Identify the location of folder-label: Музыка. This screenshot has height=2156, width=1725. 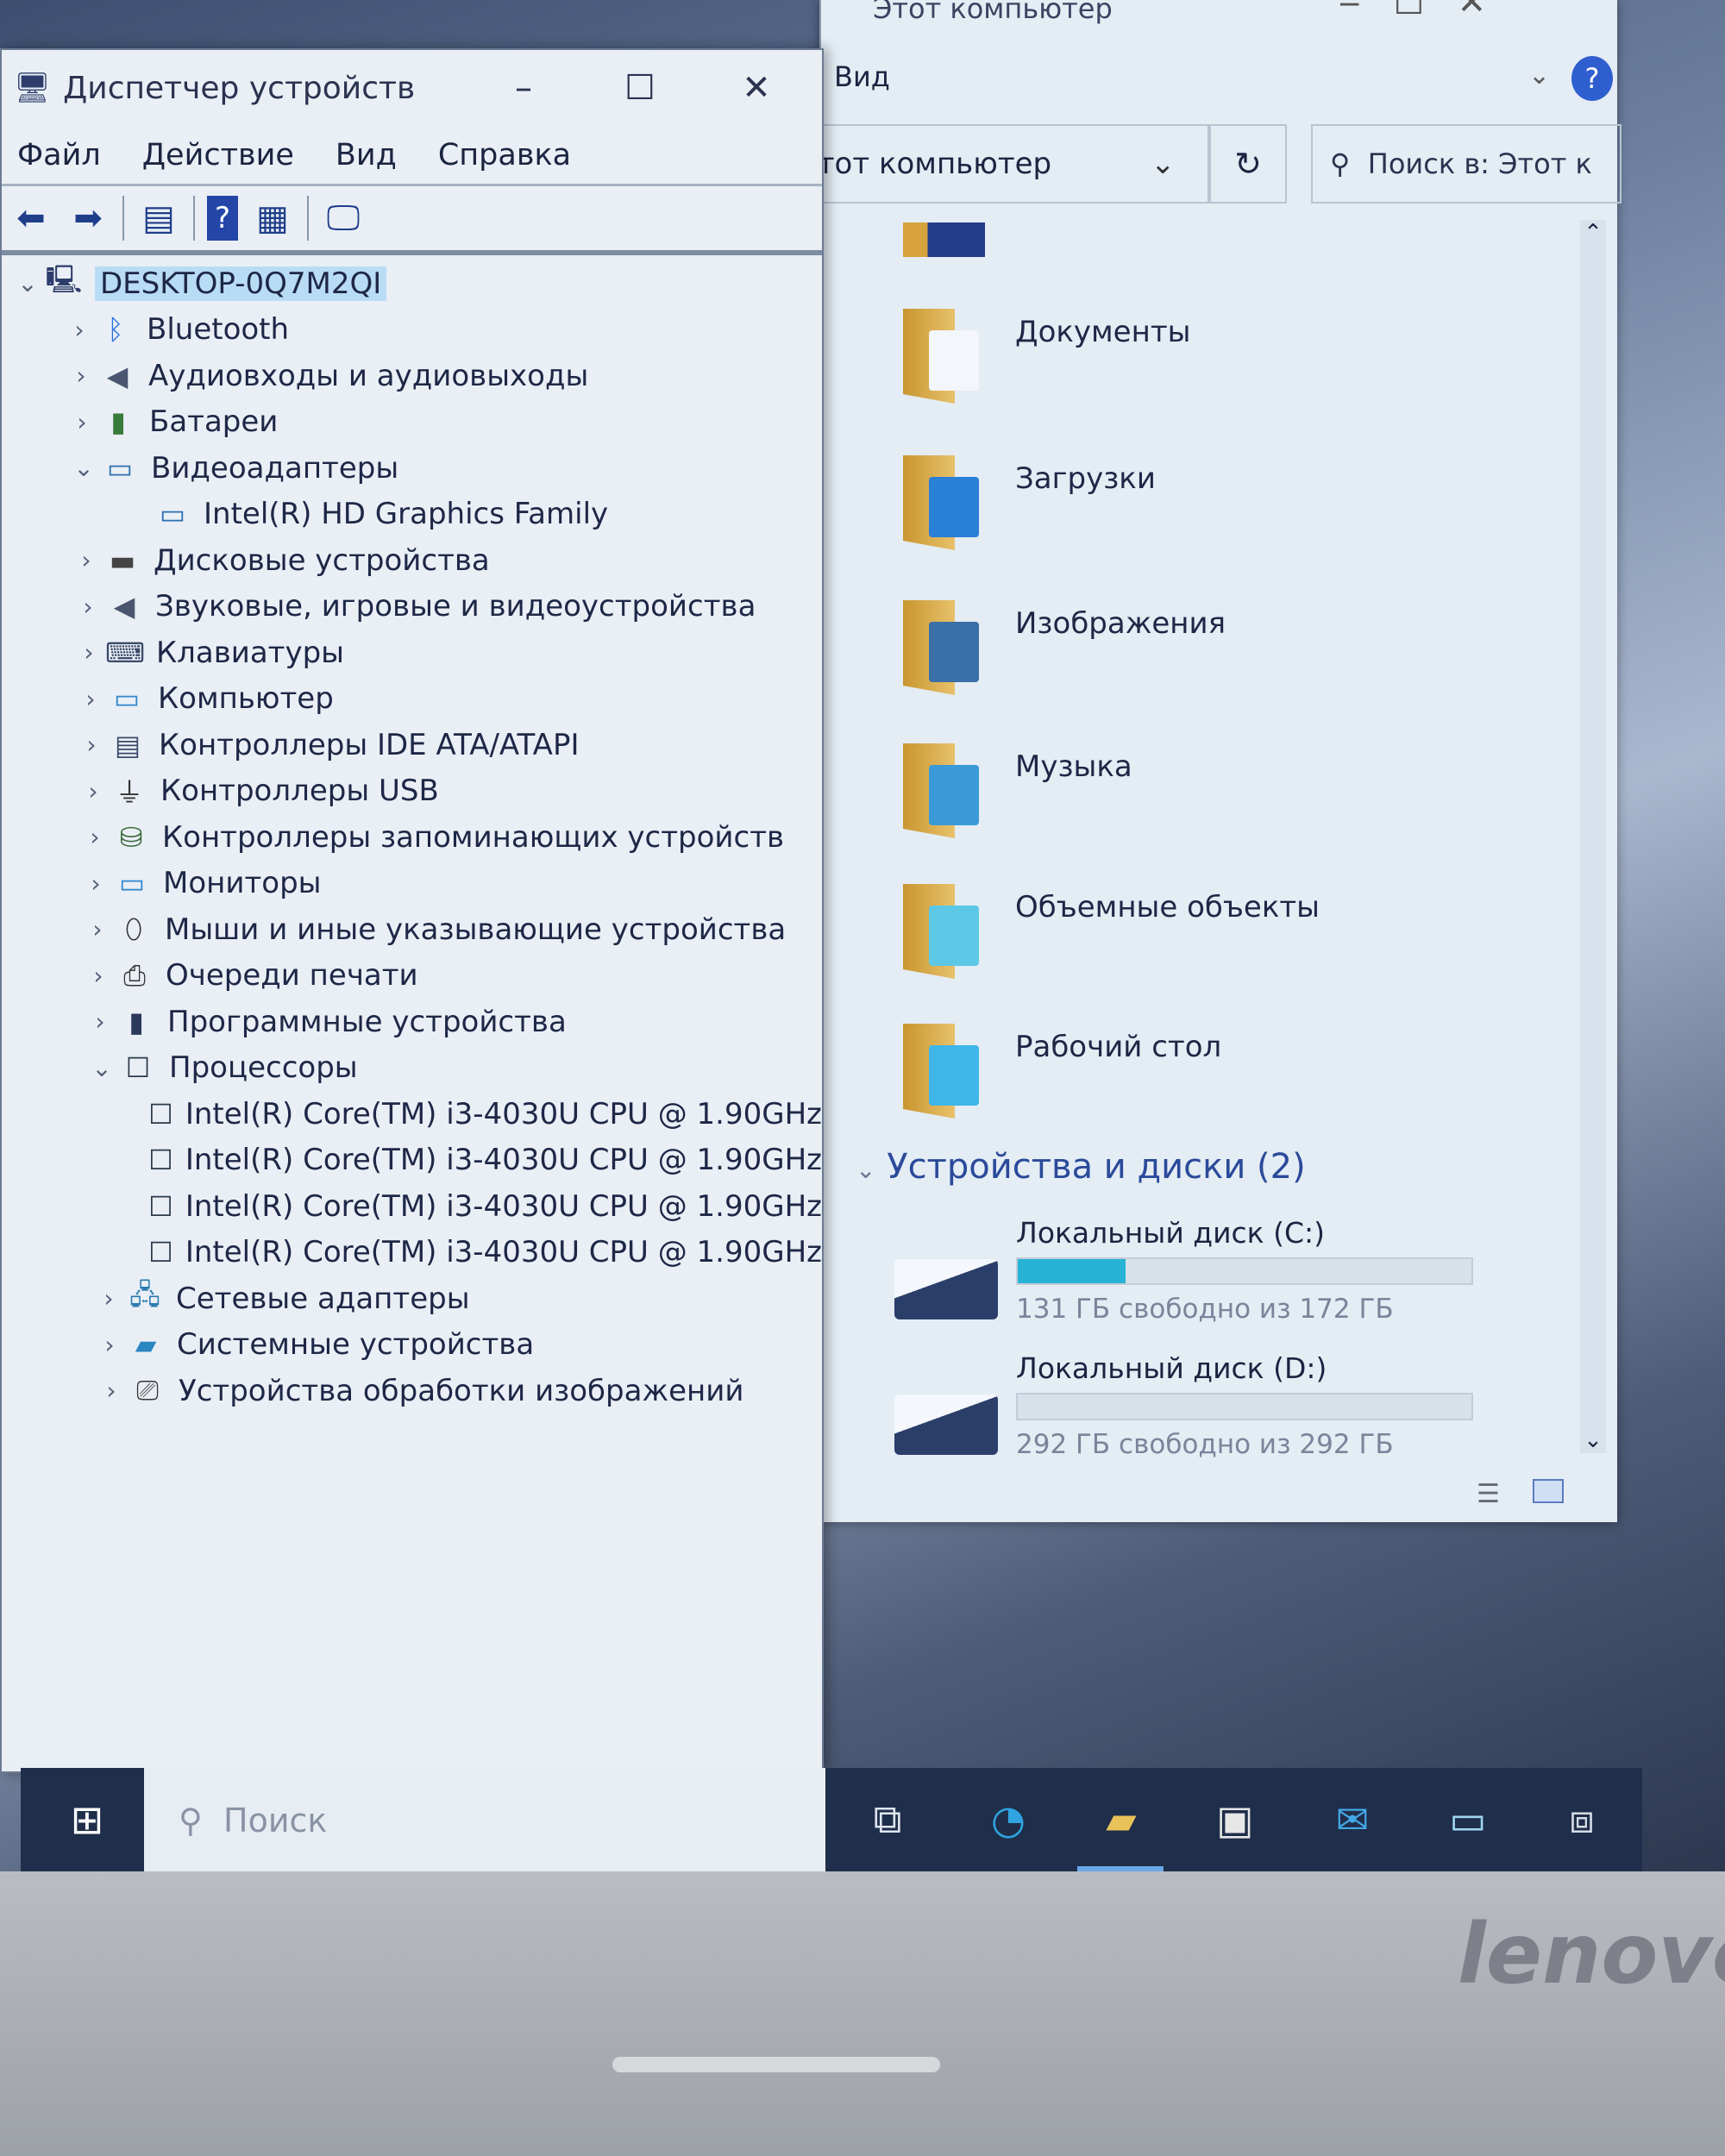
(1073, 766).